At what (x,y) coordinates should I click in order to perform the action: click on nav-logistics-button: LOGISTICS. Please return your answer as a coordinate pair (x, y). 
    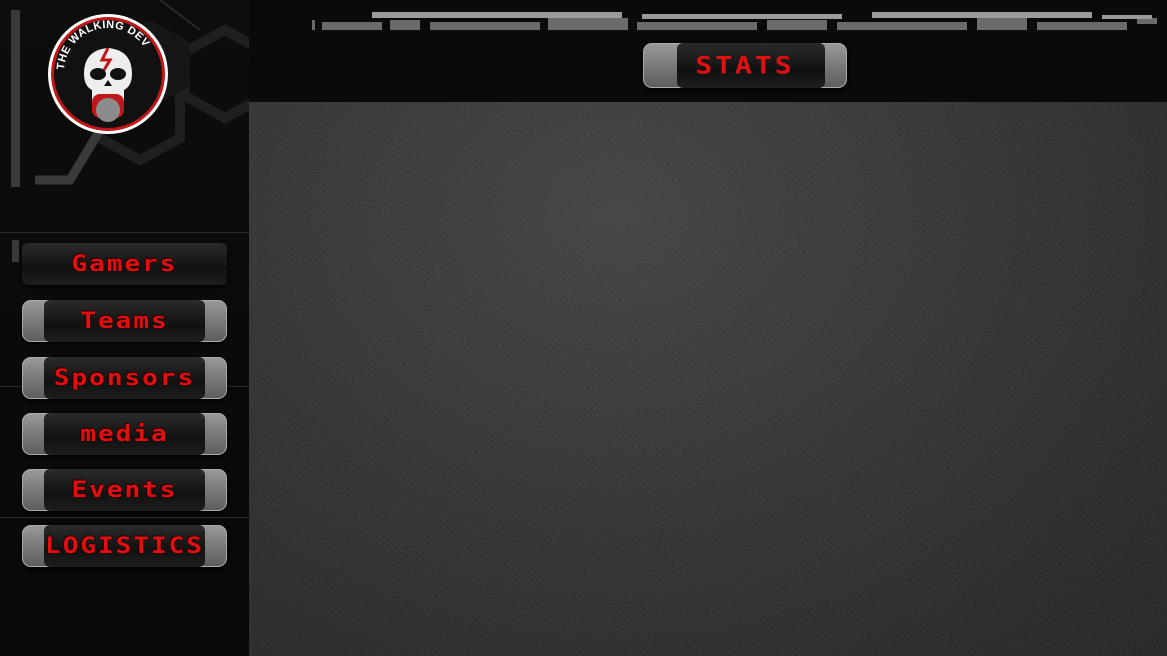
    Looking at the image, I should click on (124, 546).